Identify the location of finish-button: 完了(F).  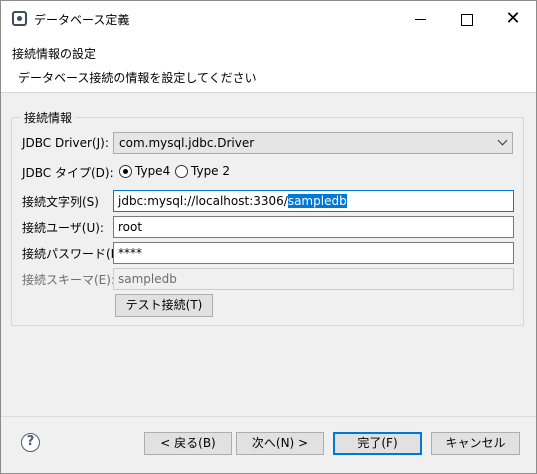
(377, 443).